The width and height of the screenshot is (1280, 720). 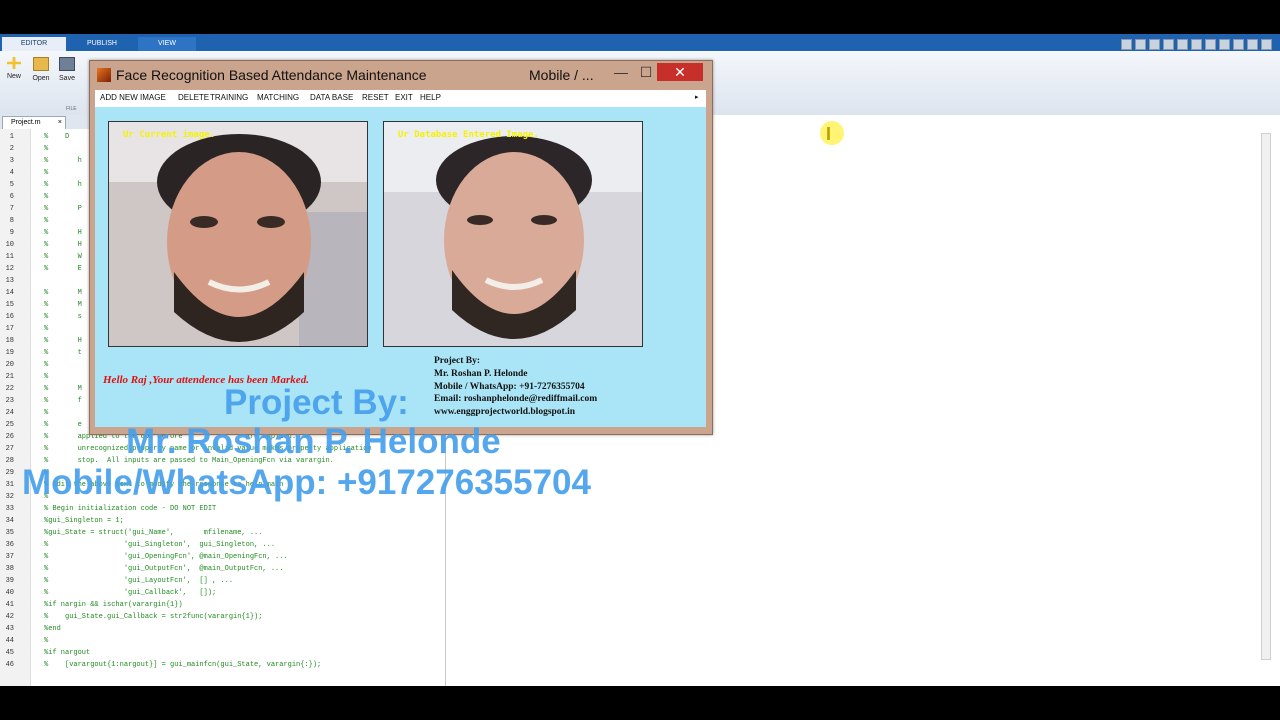 I want to click on line-number: 4, so click(x=11, y=173).